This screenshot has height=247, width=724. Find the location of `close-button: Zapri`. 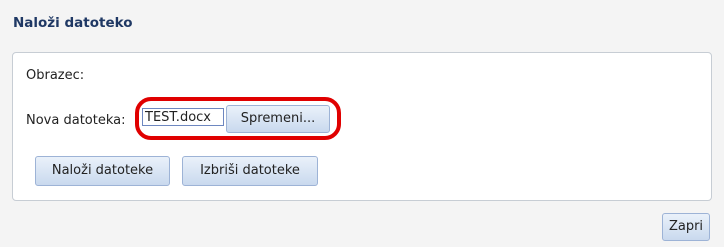

close-button: Zapri is located at coordinates (686, 227).